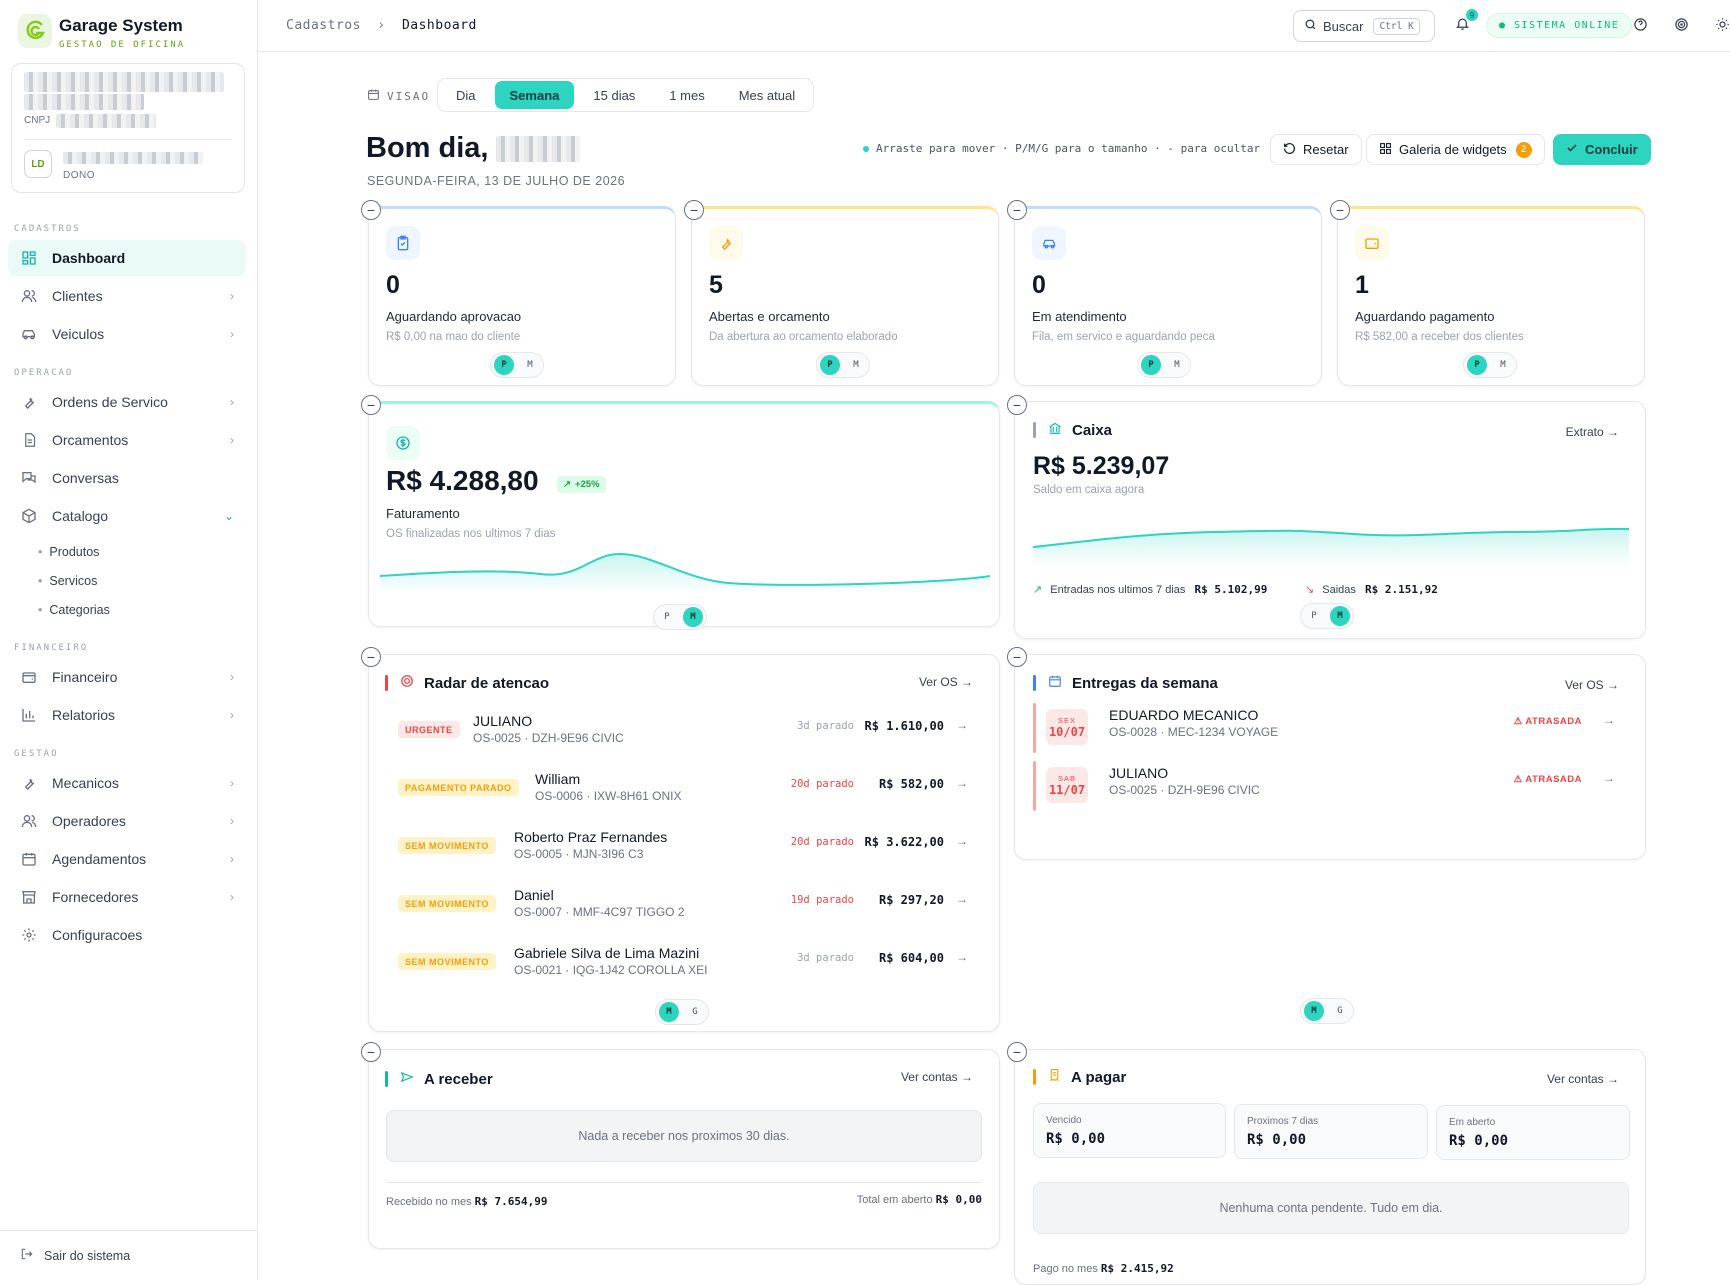  Describe the element at coordinates (77, 296) in the screenshot. I see `sidebar-item-label: Clientes` at that location.